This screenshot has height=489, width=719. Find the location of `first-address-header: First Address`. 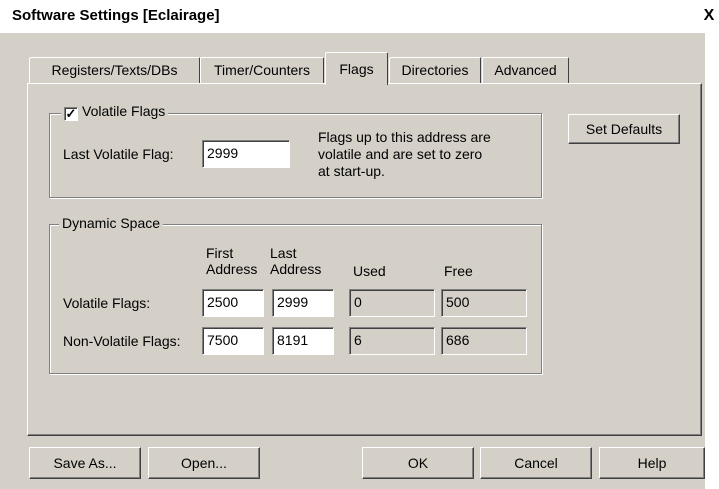

first-address-header: First Address is located at coordinates (231, 261).